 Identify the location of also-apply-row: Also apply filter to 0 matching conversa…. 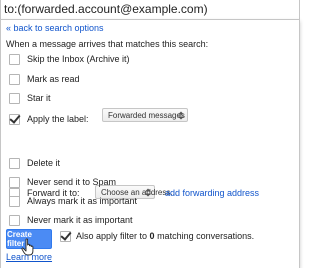
(157, 236).